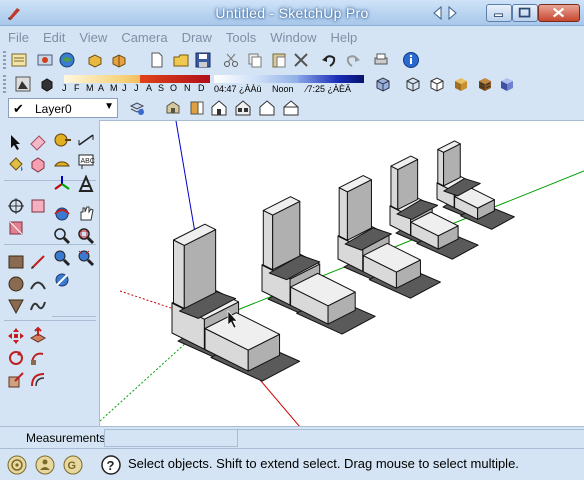 Image resolution: width=584 pixels, height=480 pixels. Describe the element at coordinates (62, 280) in the screenshot. I see `position-camera-icon` at that location.